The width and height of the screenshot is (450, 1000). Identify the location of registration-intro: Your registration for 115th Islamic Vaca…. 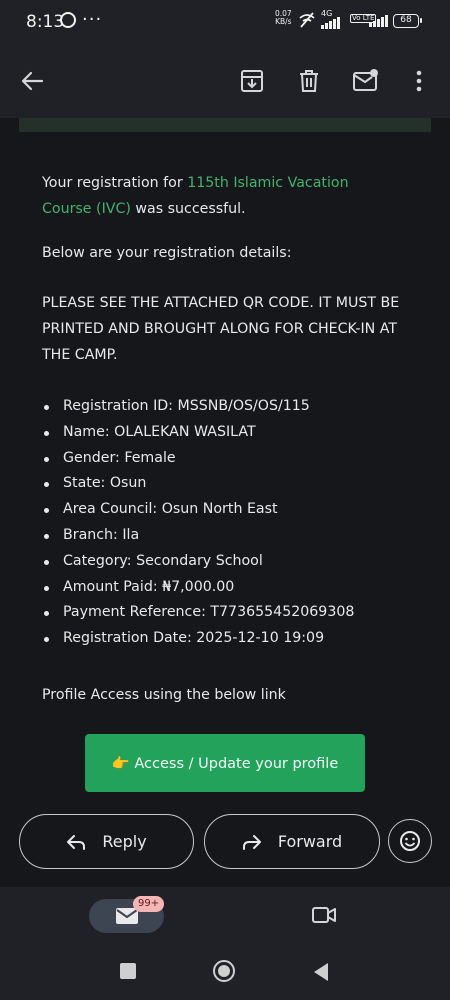
(222, 196).